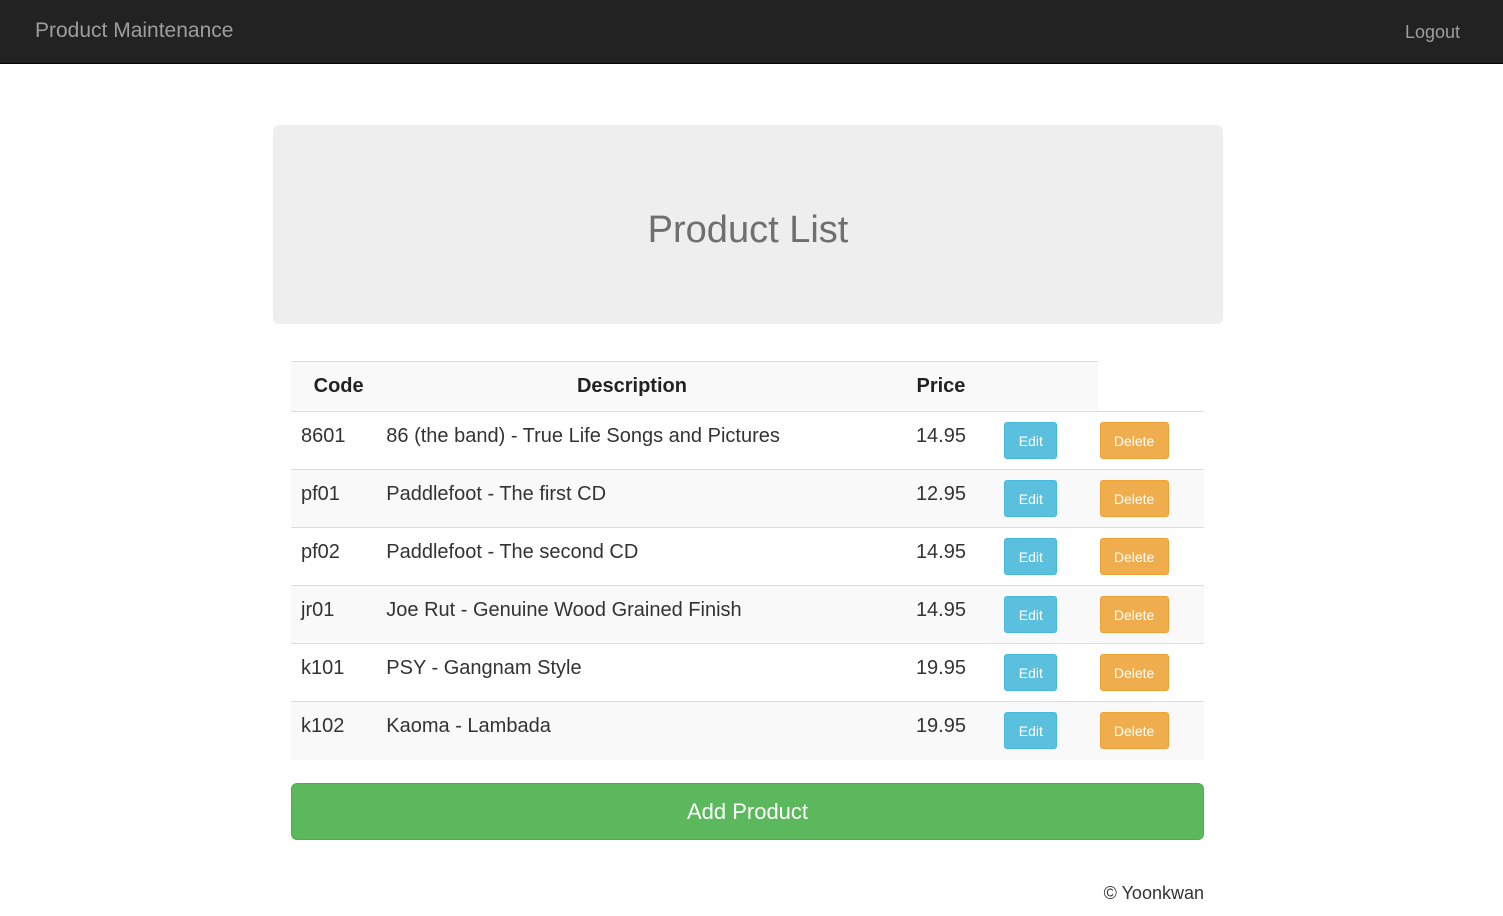 The image size is (1503, 916). What do you see at coordinates (339, 730) in the screenshot?
I see `cell-code: k102` at bounding box center [339, 730].